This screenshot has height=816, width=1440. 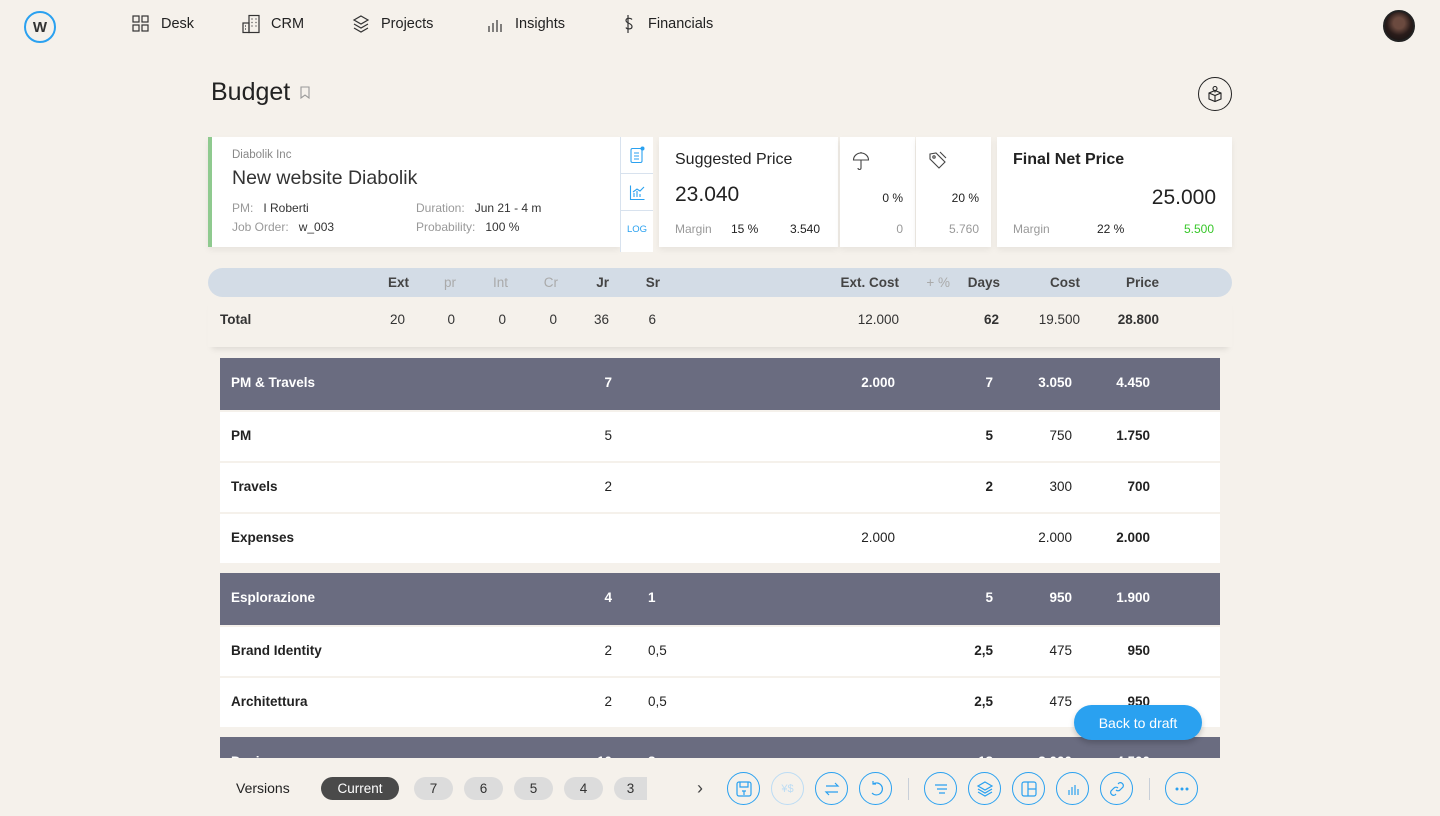 What do you see at coordinates (1031, 229) in the screenshot?
I see `margin-label: Margin` at bounding box center [1031, 229].